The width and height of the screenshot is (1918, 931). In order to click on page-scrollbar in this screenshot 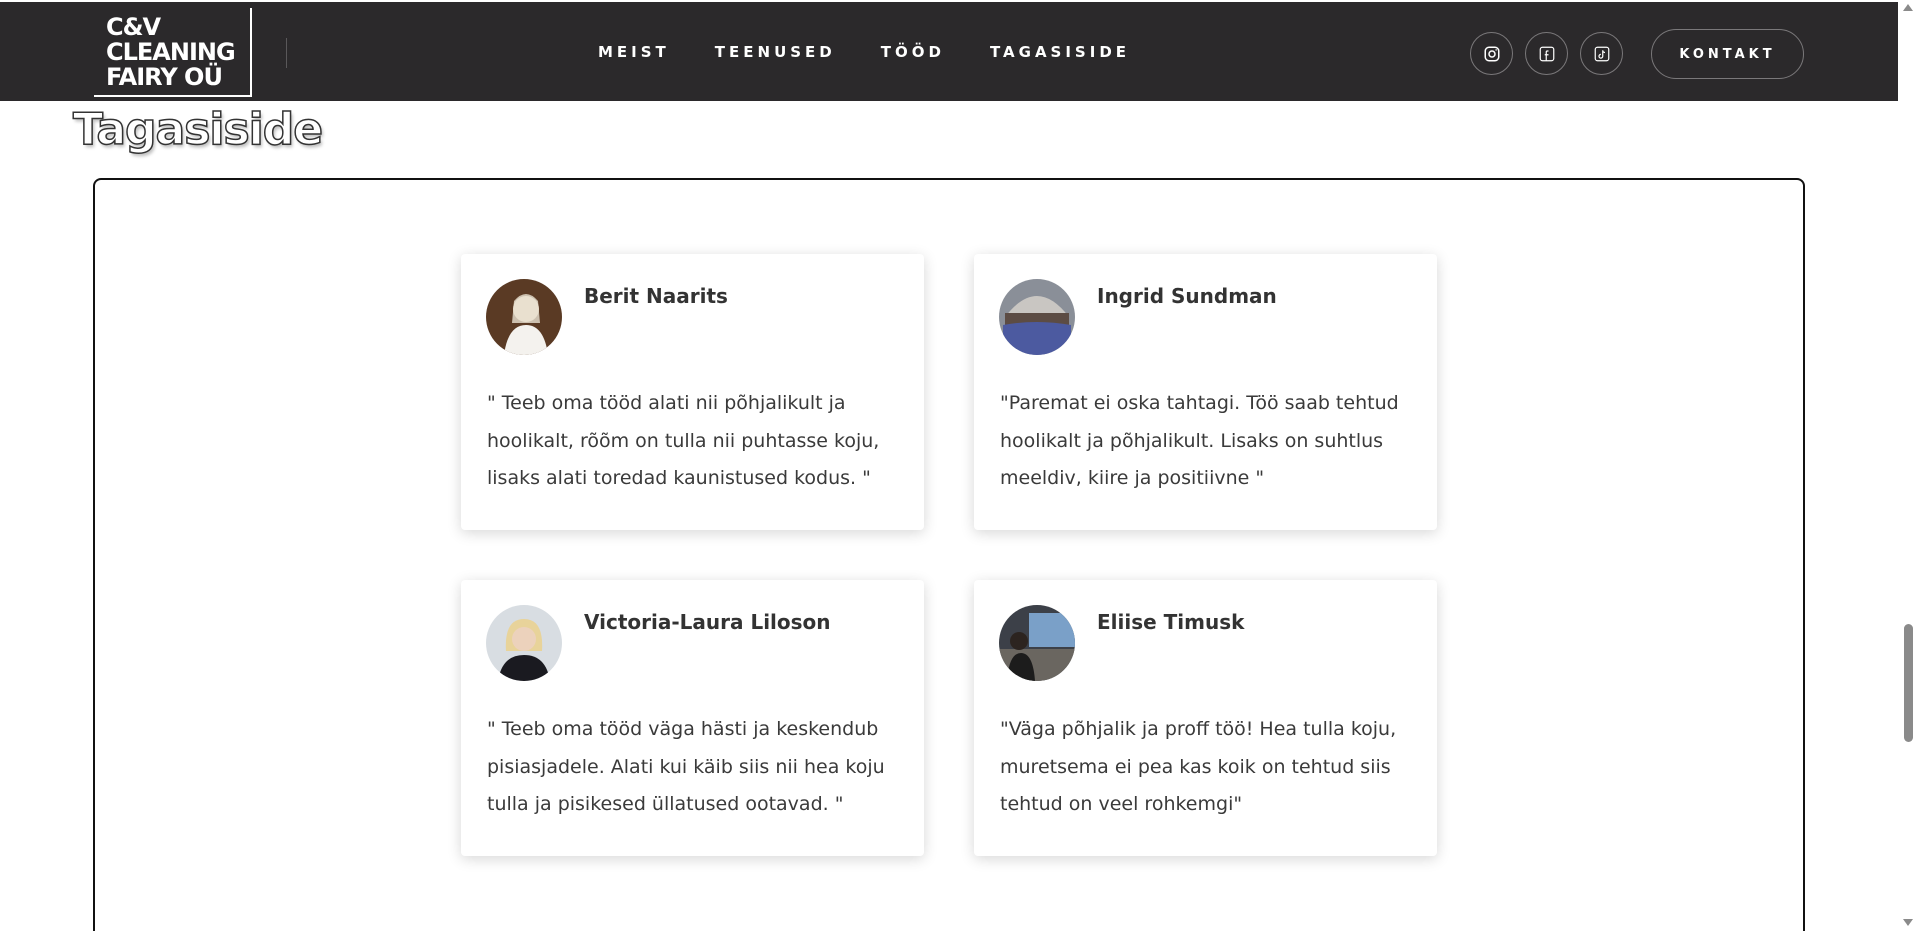, I will do `click(1908, 465)`.